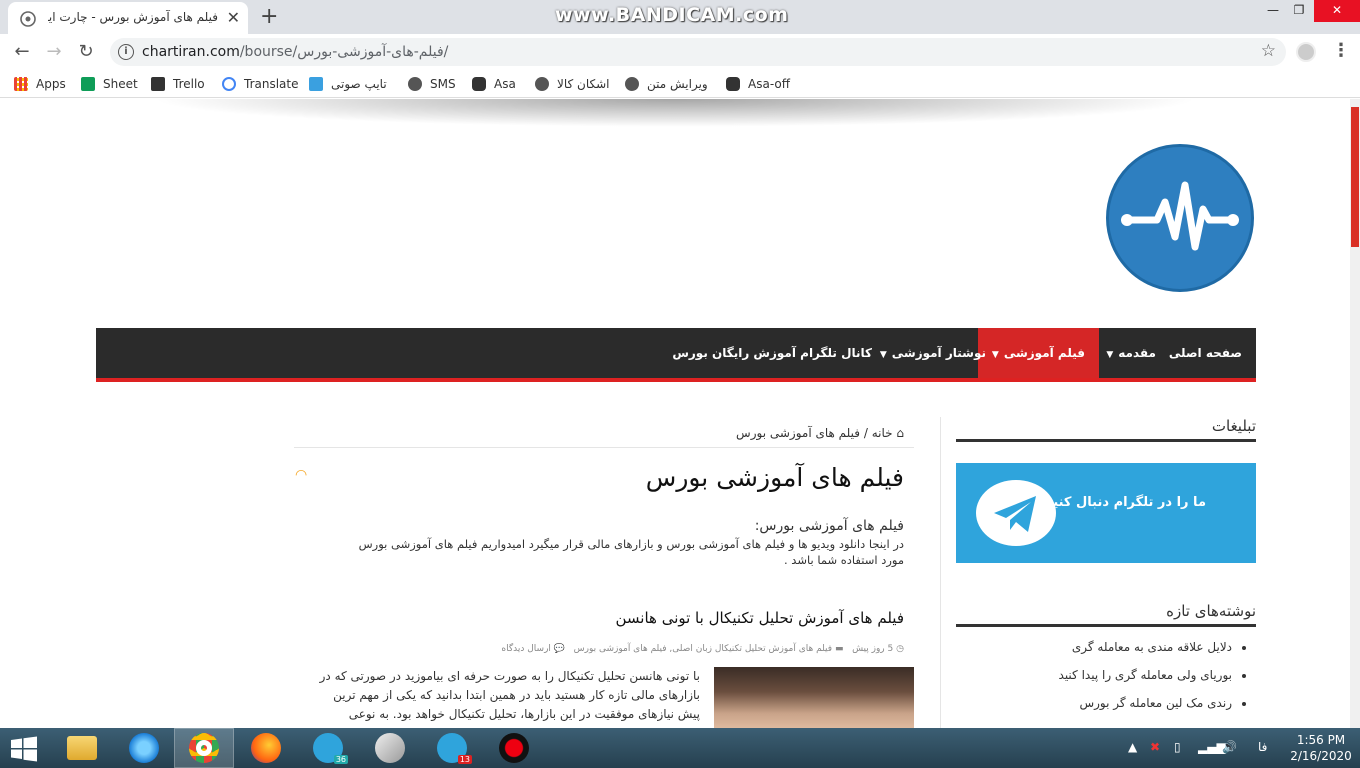 The image size is (1360, 768). Describe the element at coordinates (1180, 218) in the screenshot. I see `site-logo` at that location.